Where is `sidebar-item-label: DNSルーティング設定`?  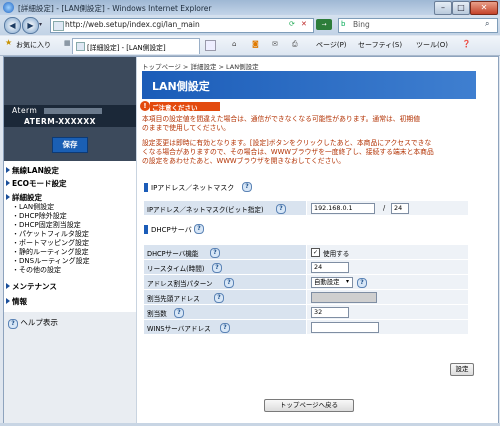 sidebar-item-label: DNSルーティング設定 is located at coordinates (54, 261).